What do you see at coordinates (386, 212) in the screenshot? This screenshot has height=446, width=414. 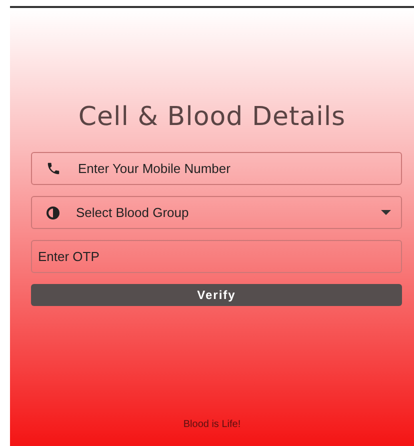 I see `caret-icon` at bounding box center [386, 212].